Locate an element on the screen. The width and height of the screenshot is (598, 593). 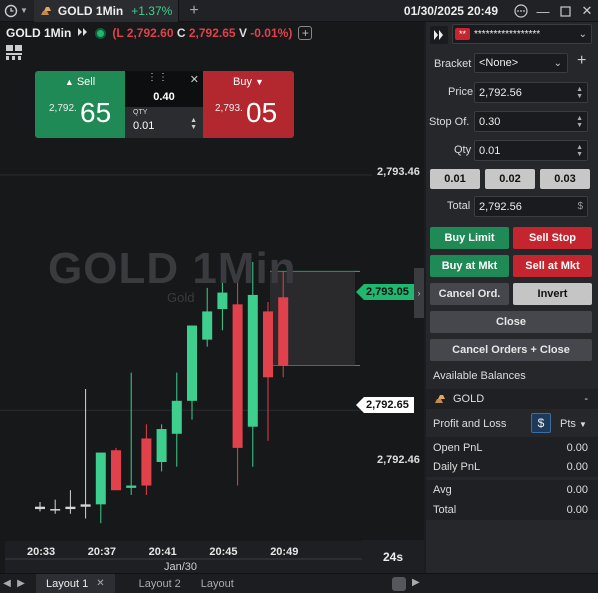
cancel-orders-button: Cancel Ord. is located at coordinates (469, 294).